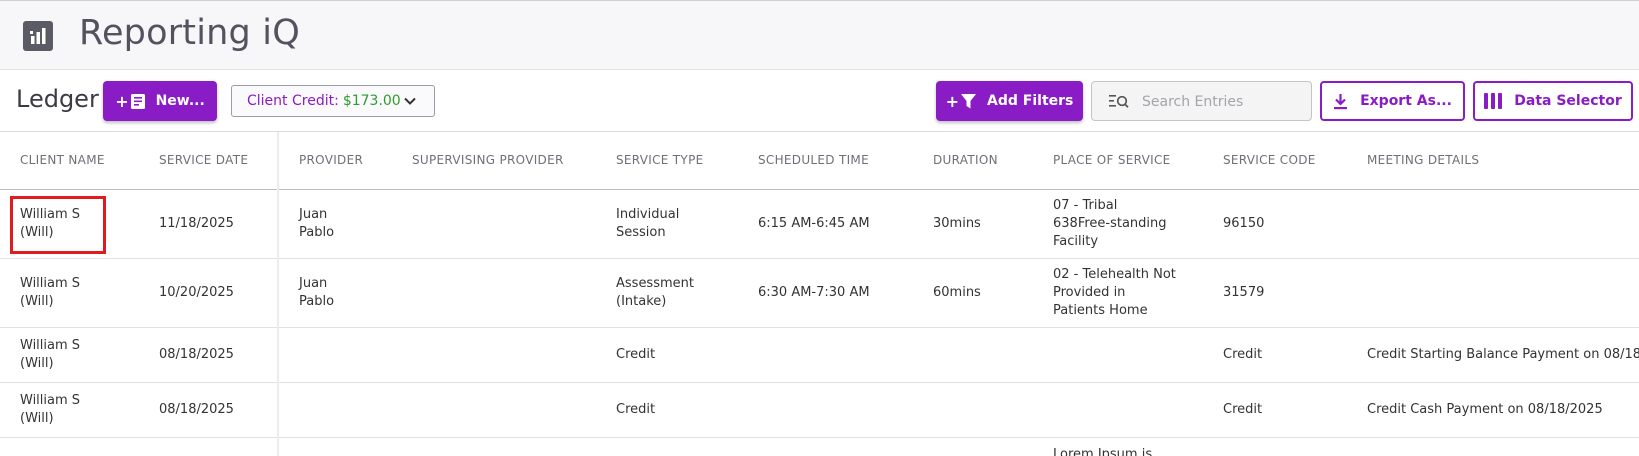 The image size is (1639, 456). I want to click on cell-service-code, so click(1275, 446).